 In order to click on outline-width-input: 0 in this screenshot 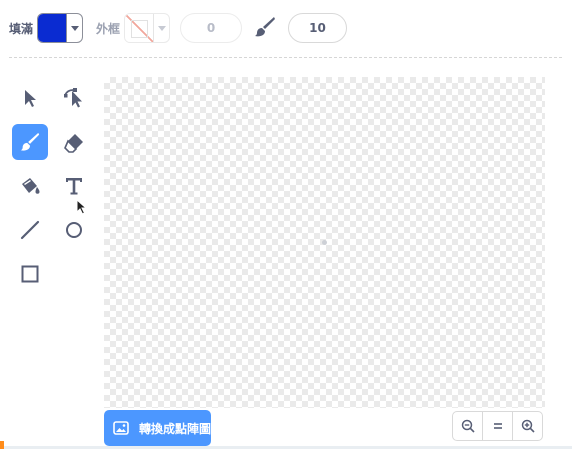, I will do `click(211, 28)`.